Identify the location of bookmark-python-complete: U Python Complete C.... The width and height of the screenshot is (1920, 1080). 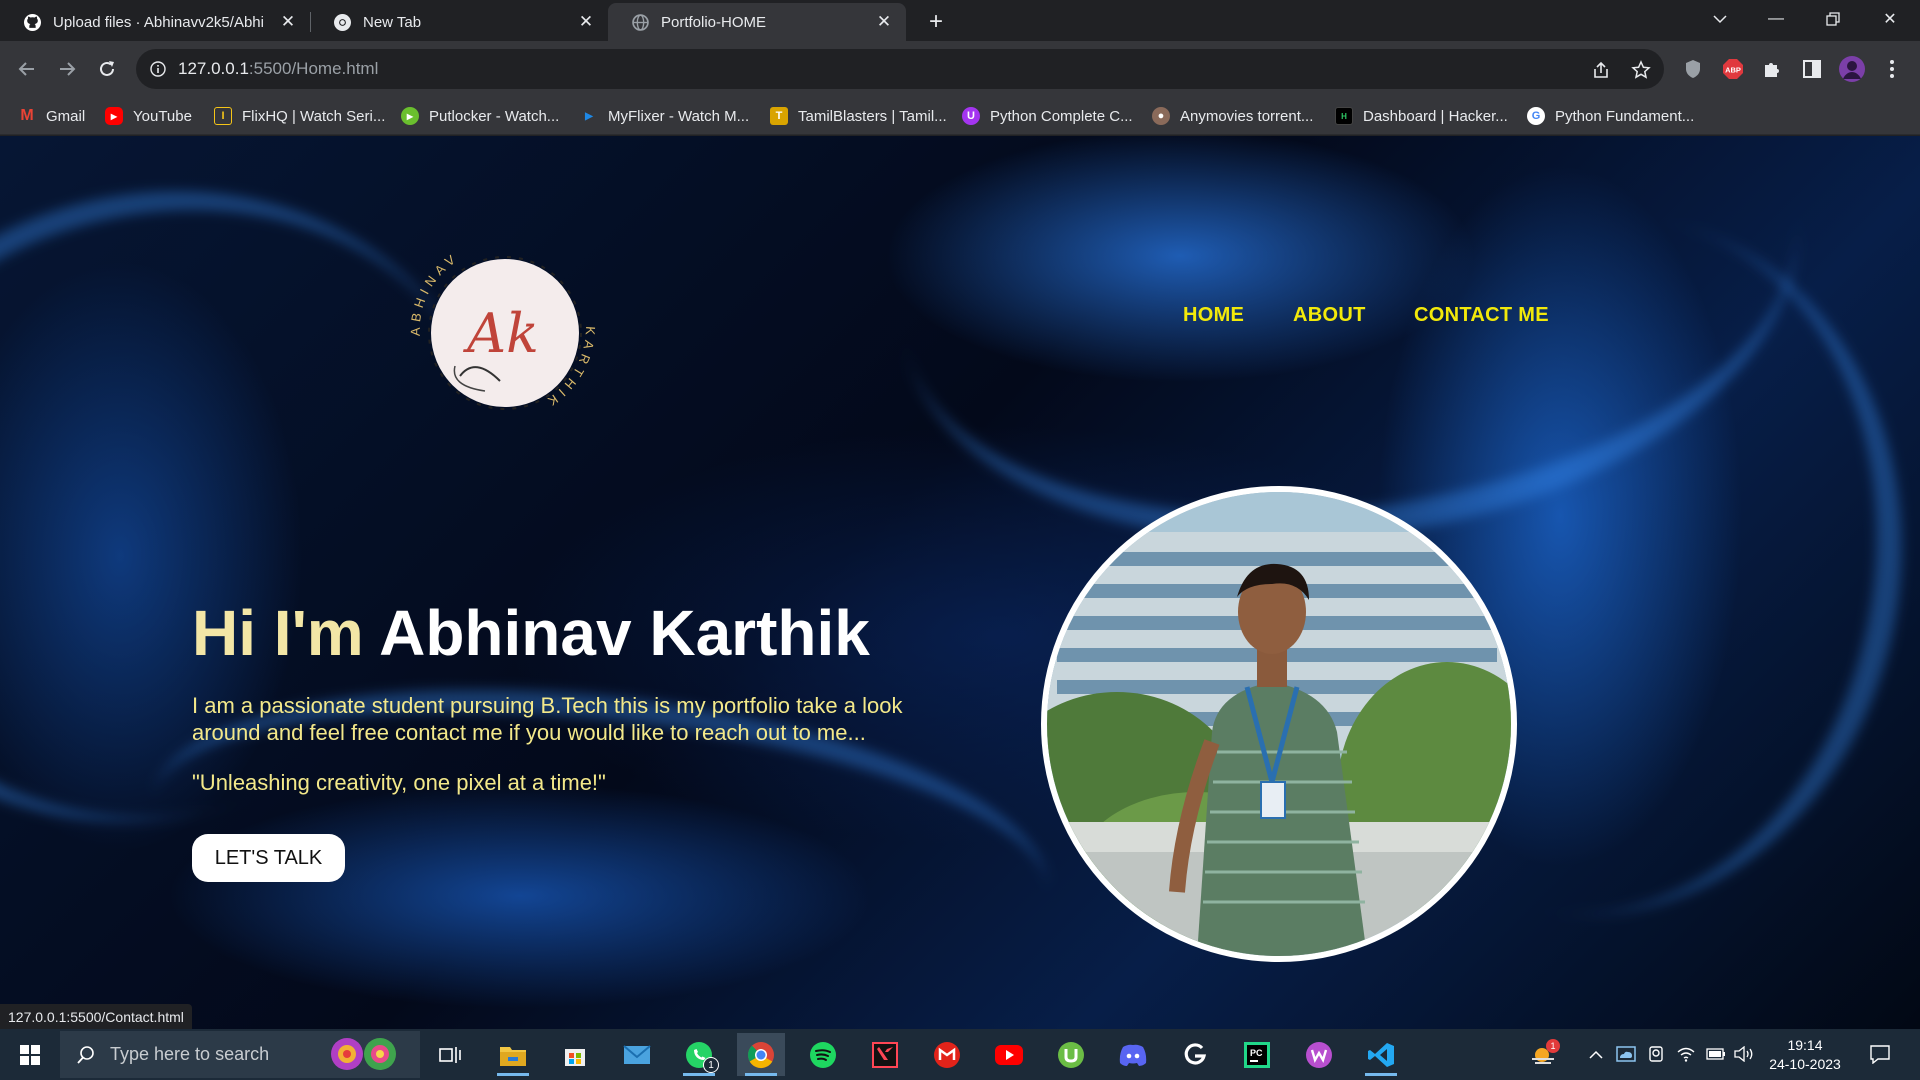
(1047, 116).